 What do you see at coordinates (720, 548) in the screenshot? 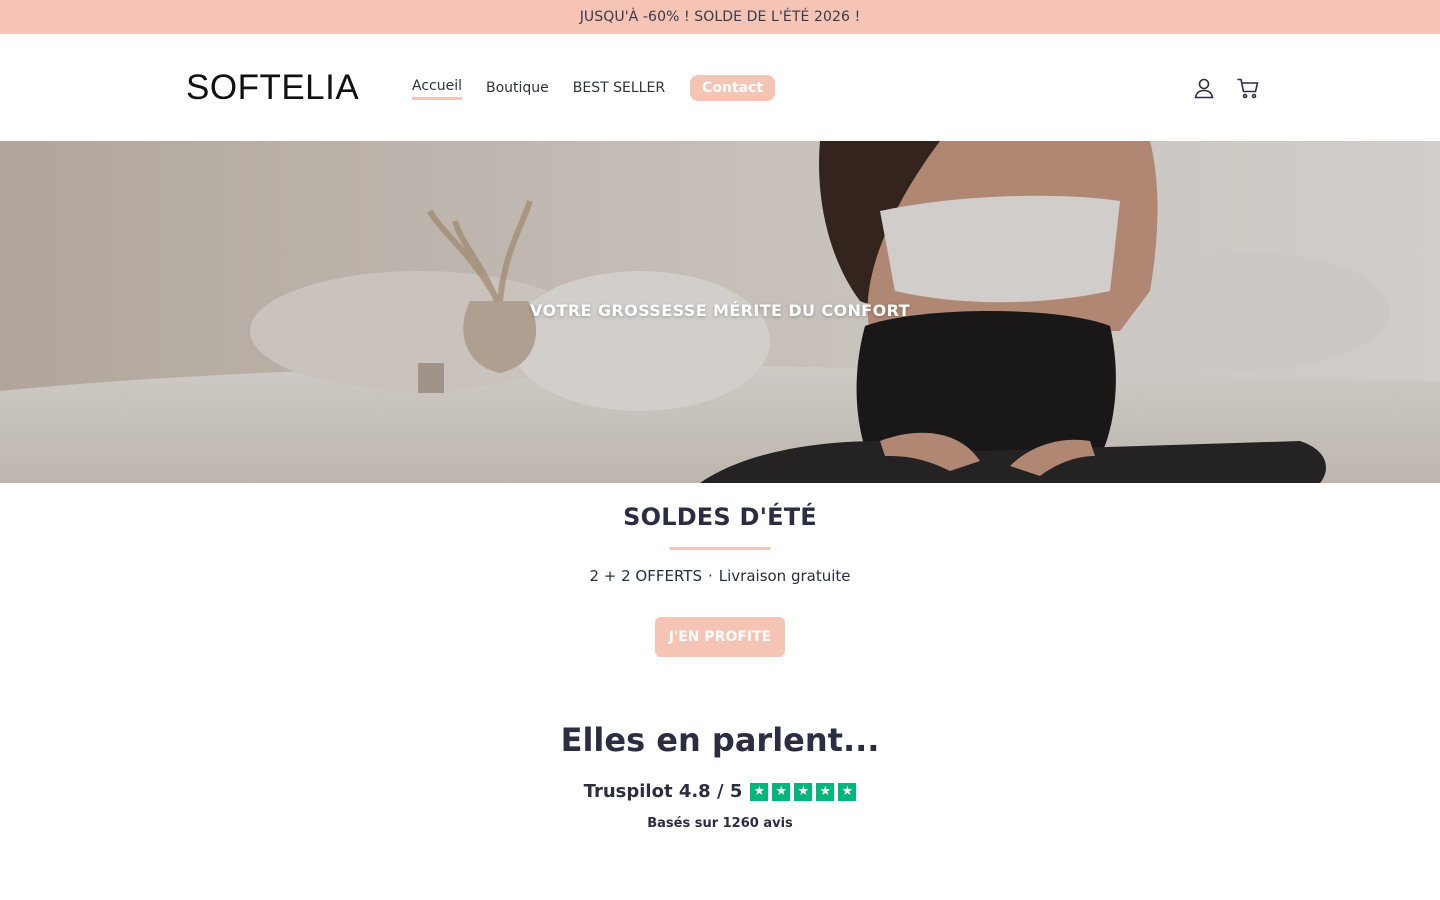
I see `title-underline` at bounding box center [720, 548].